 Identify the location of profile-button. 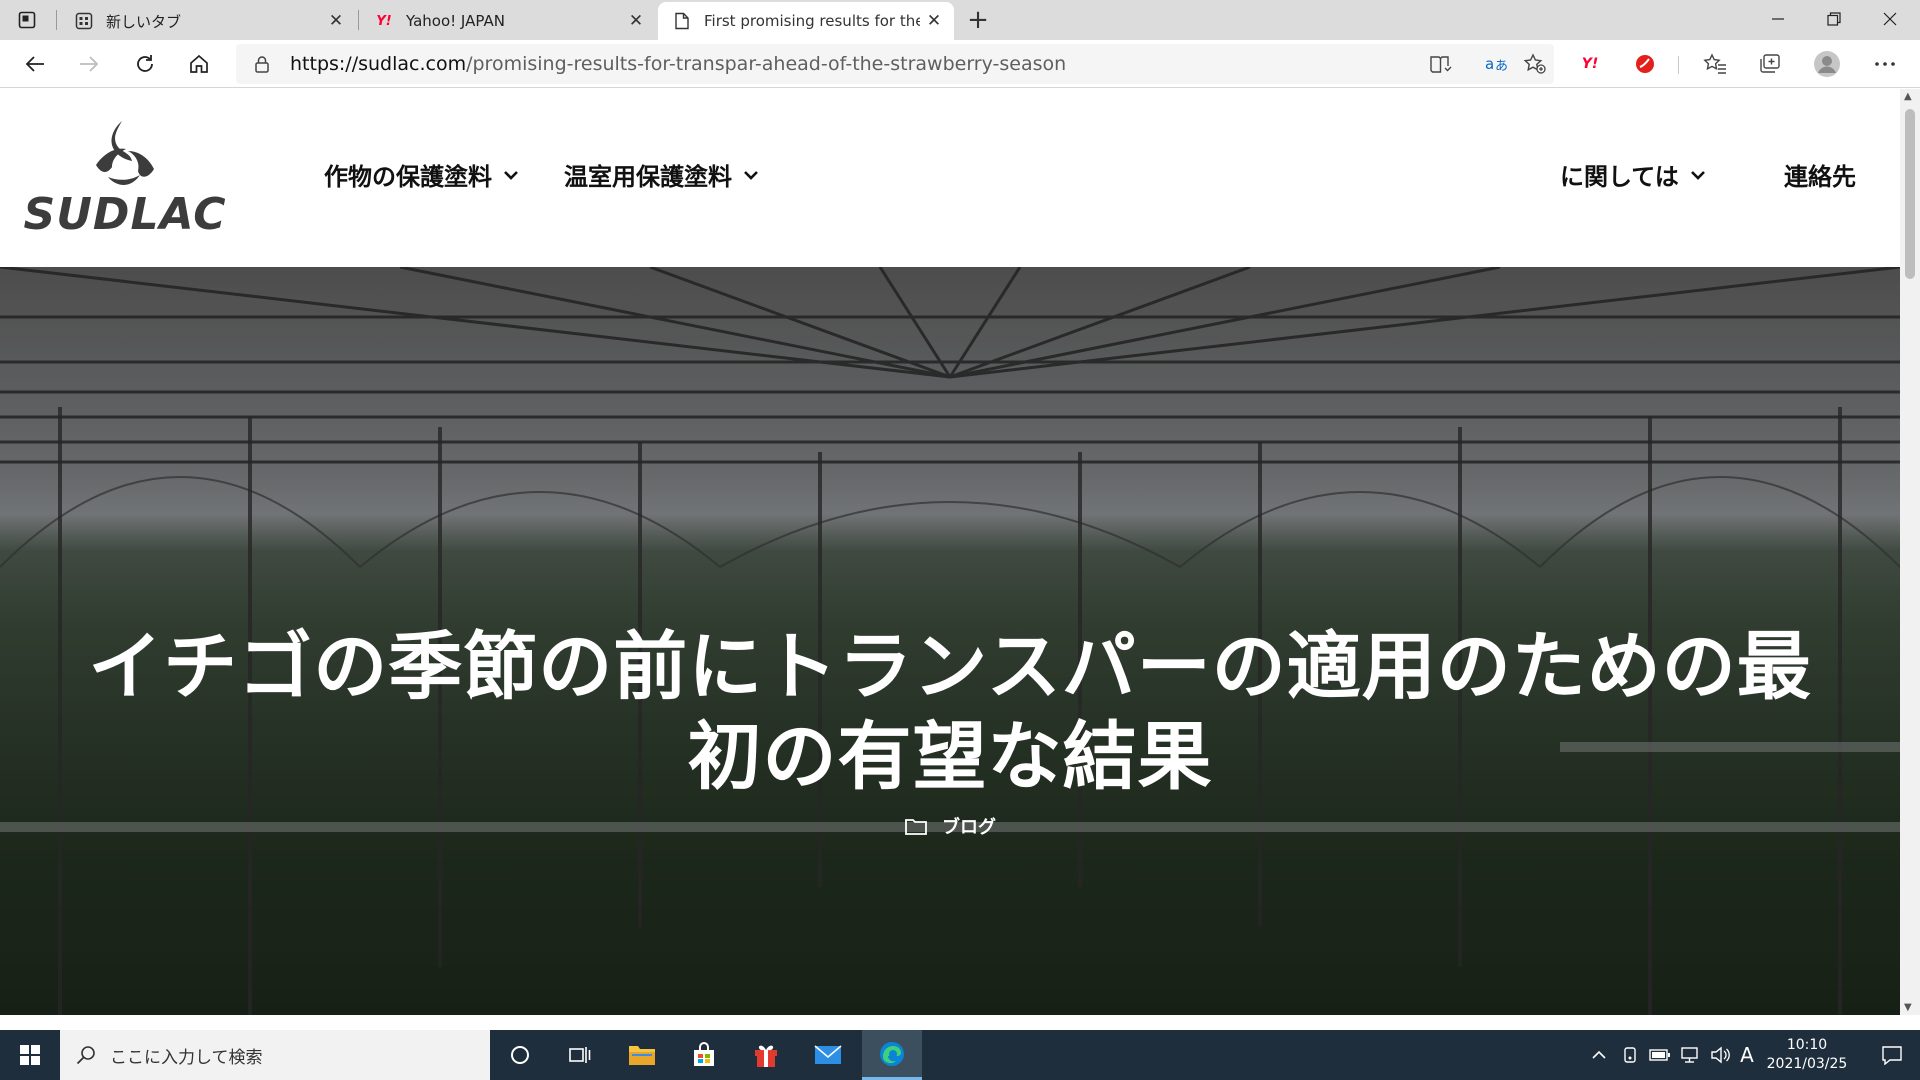
(1827, 64).